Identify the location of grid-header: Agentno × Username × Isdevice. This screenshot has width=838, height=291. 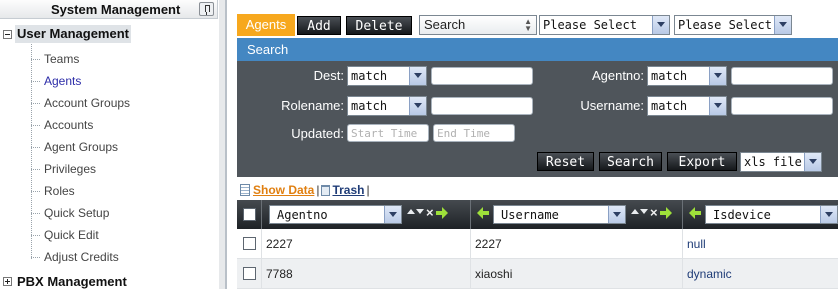
(537, 214).